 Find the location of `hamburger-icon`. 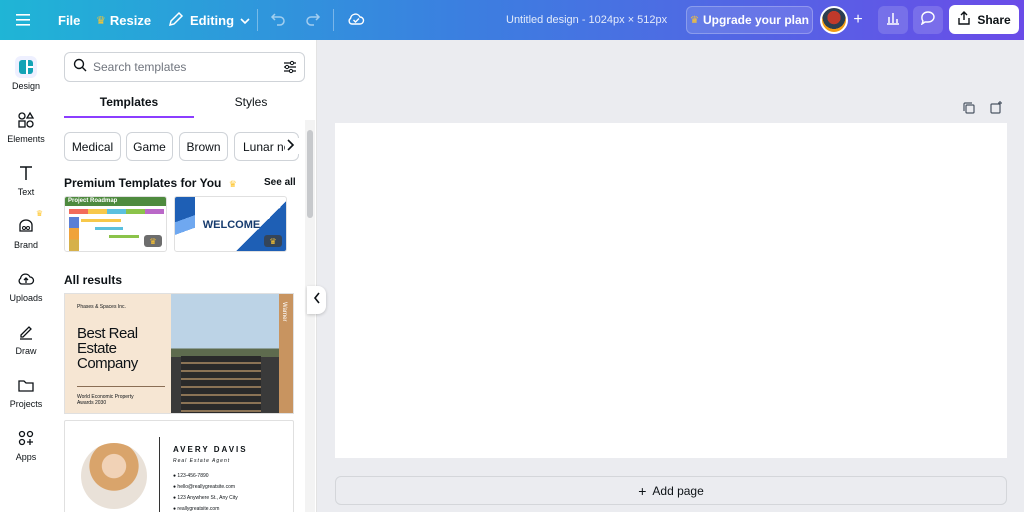

hamburger-icon is located at coordinates (25, 20).